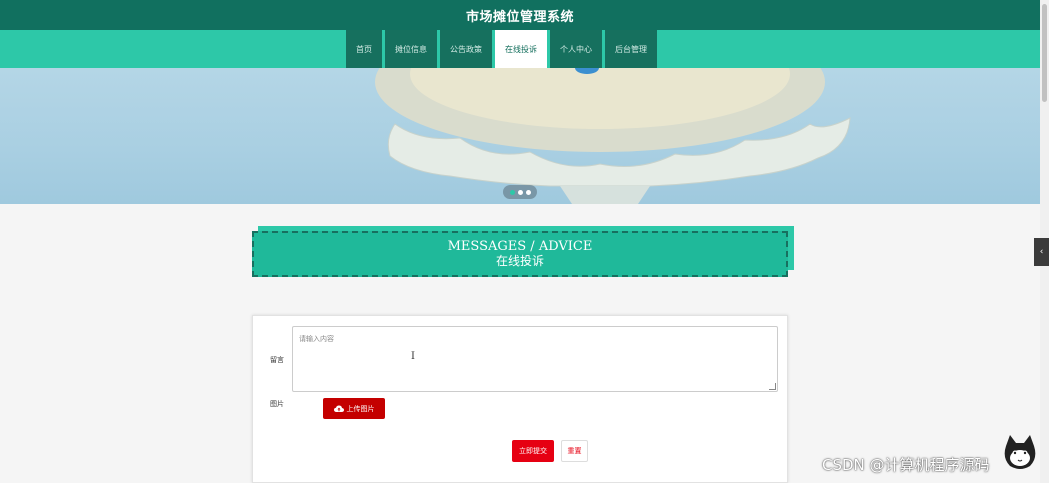  I want to click on cloud-upload-icon, so click(338, 408).